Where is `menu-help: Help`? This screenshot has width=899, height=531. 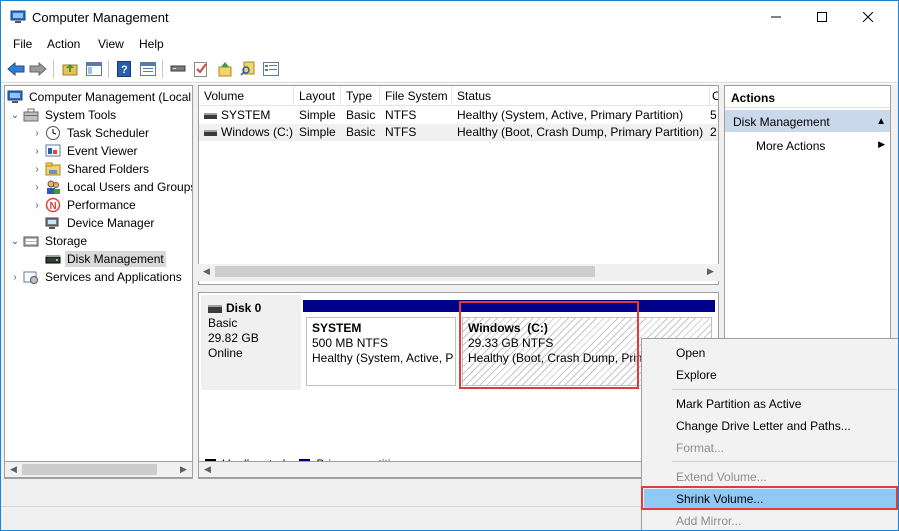
menu-help: Help is located at coordinates (151, 44).